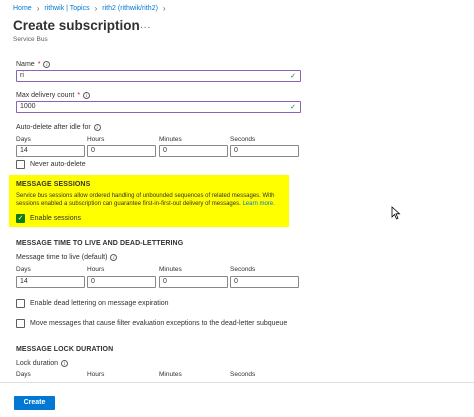 Image resolution: width=474 pixels, height=417 pixels. I want to click on autodelete-days-label: Days, so click(23, 139).